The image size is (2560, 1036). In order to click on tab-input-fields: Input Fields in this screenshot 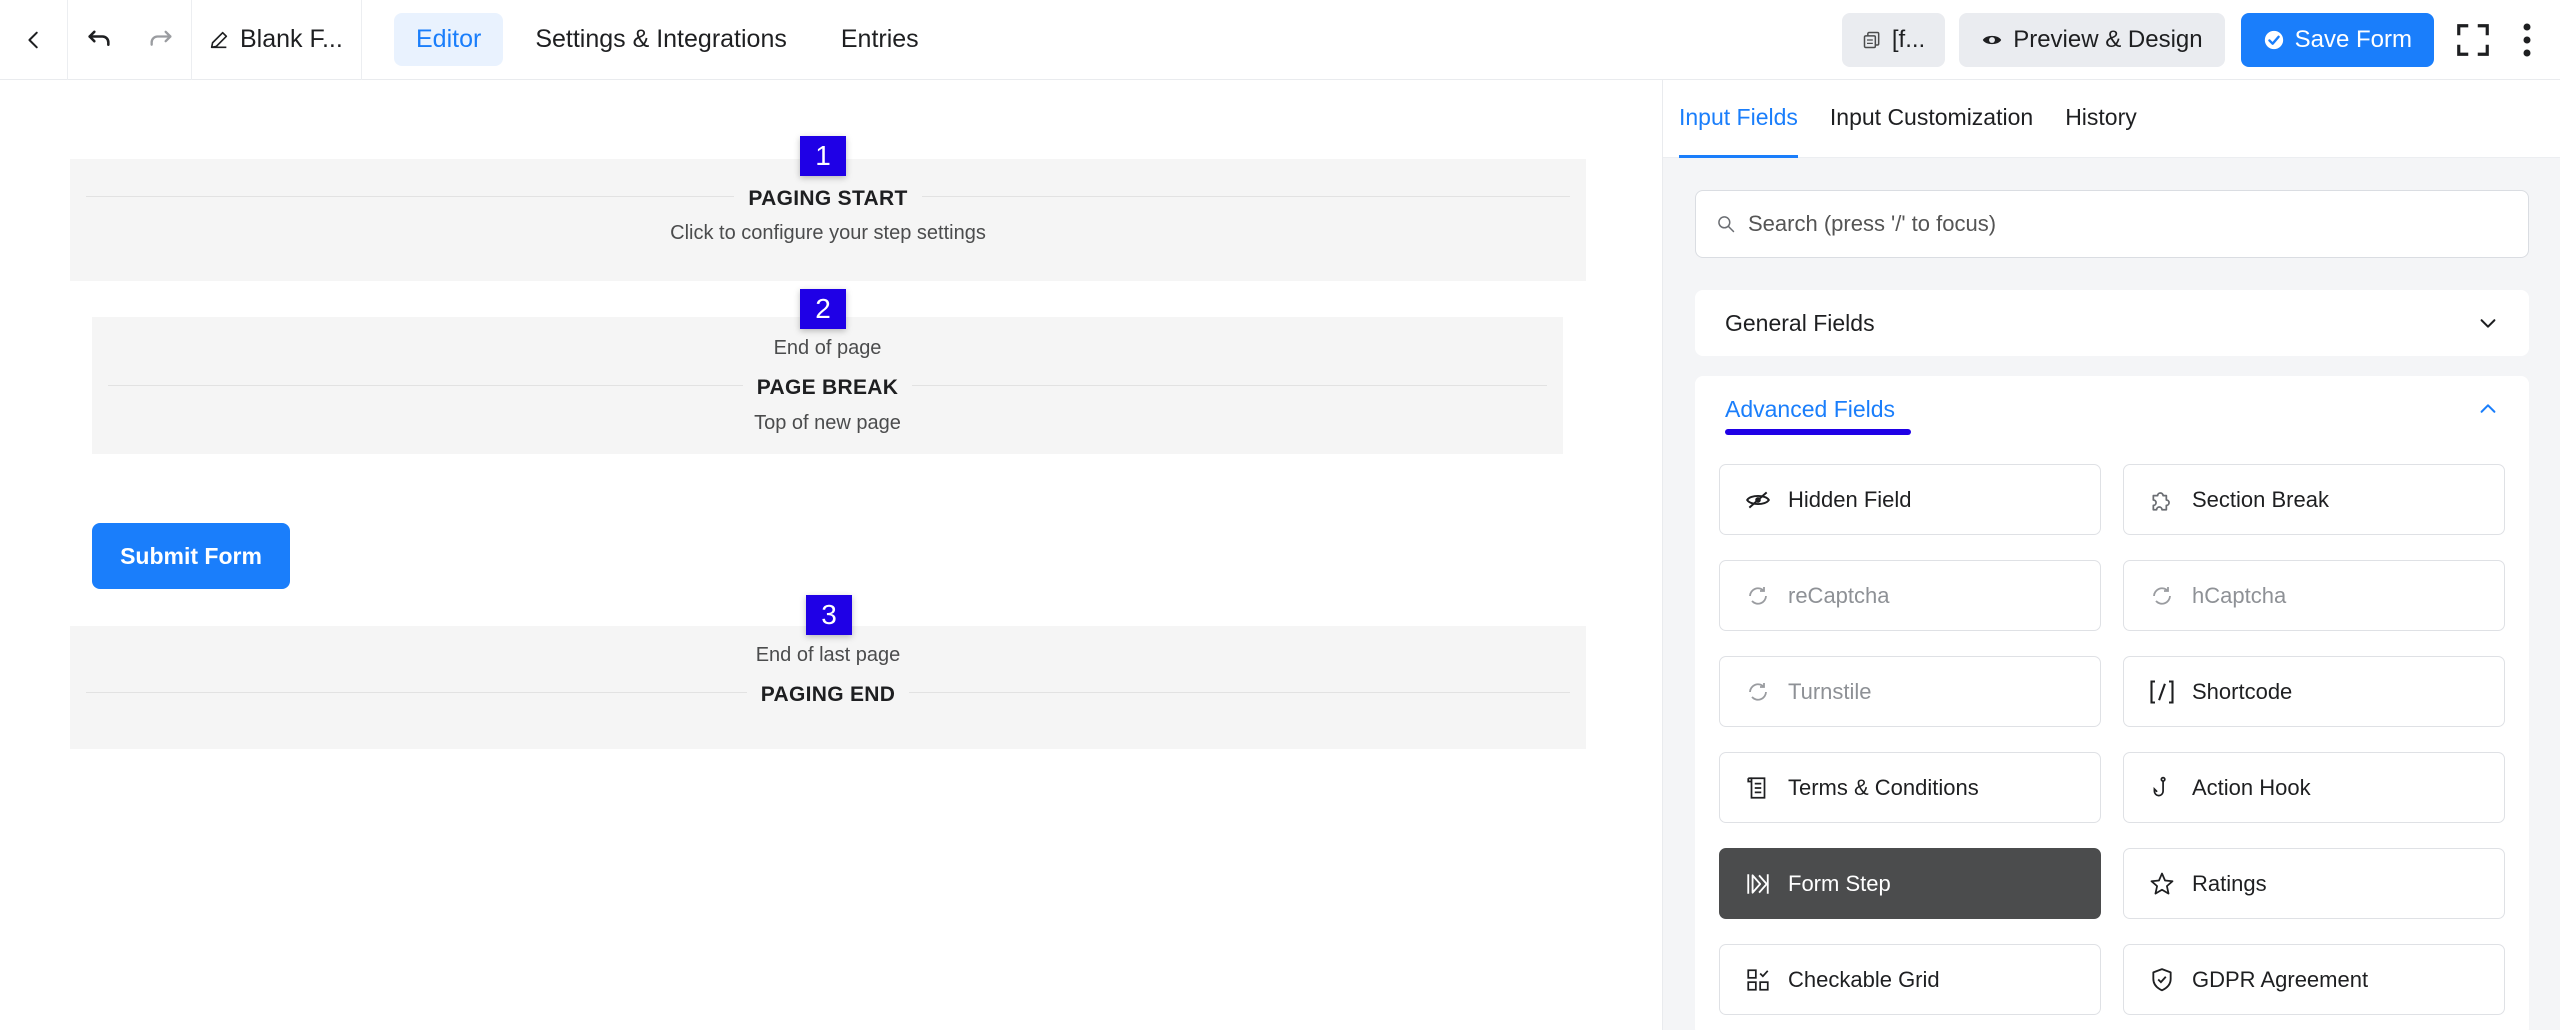, I will do `click(1738, 131)`.